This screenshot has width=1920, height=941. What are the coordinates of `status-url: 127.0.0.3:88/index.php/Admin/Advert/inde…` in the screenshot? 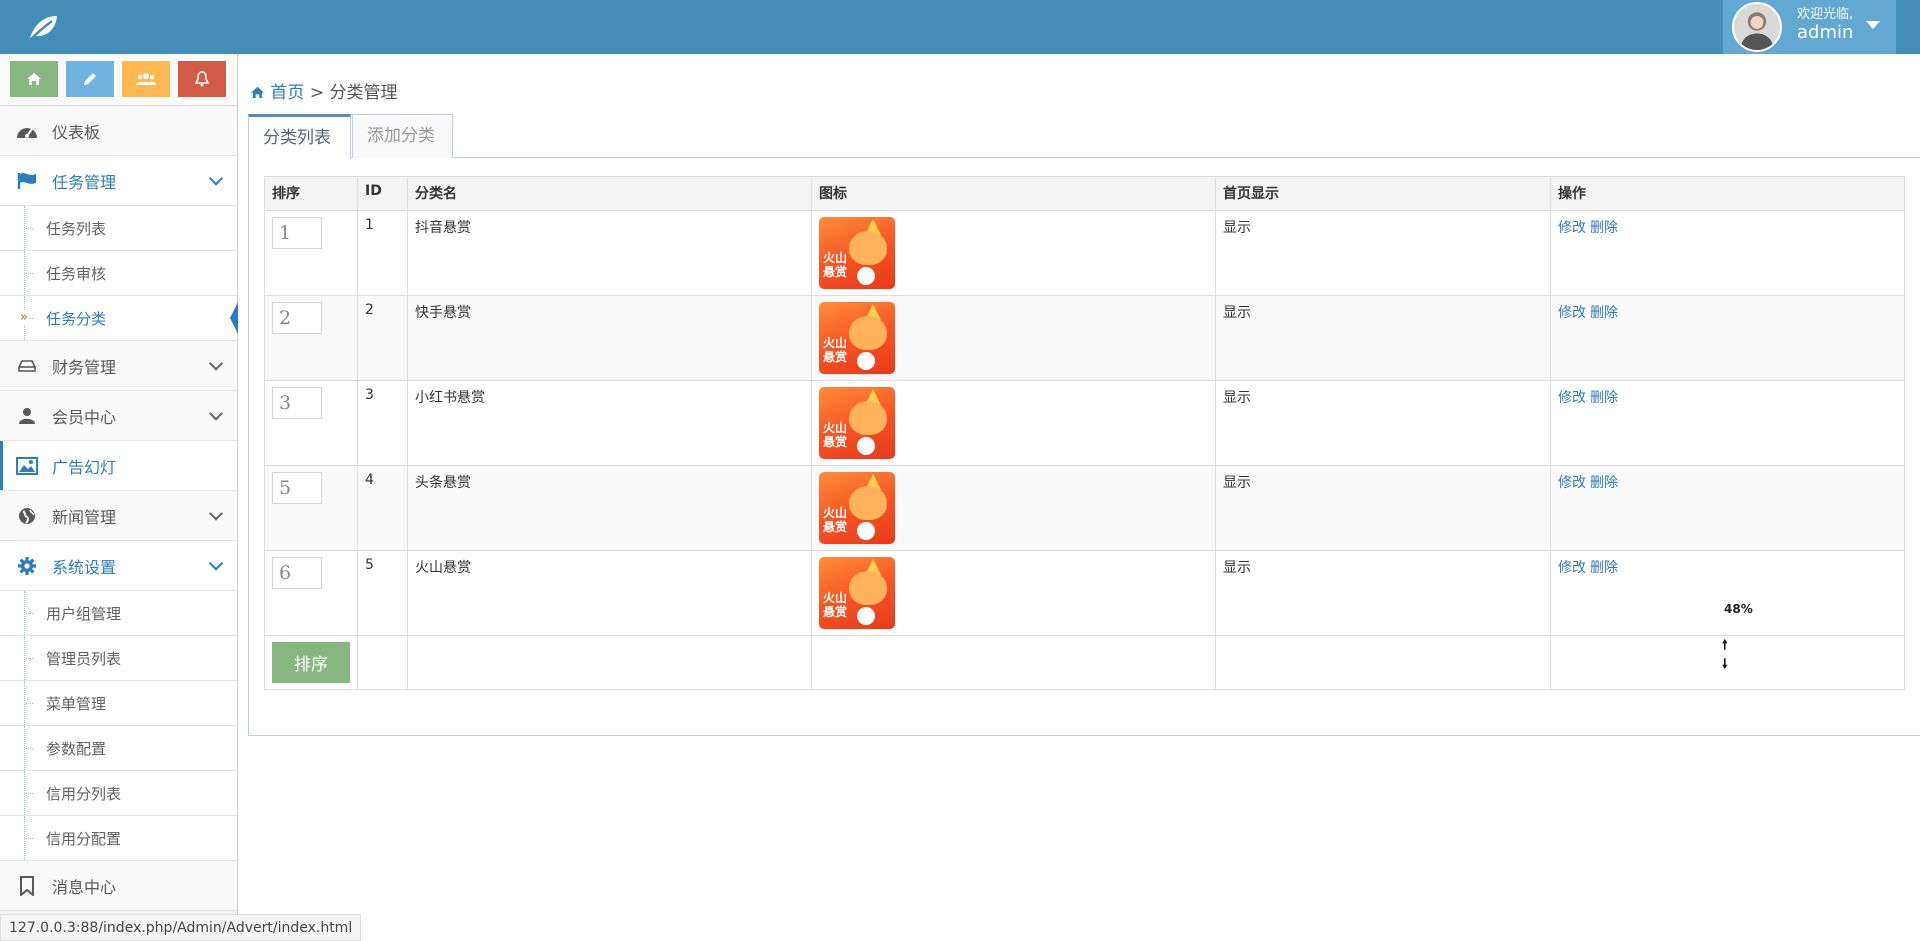 It's located at (181, 927).